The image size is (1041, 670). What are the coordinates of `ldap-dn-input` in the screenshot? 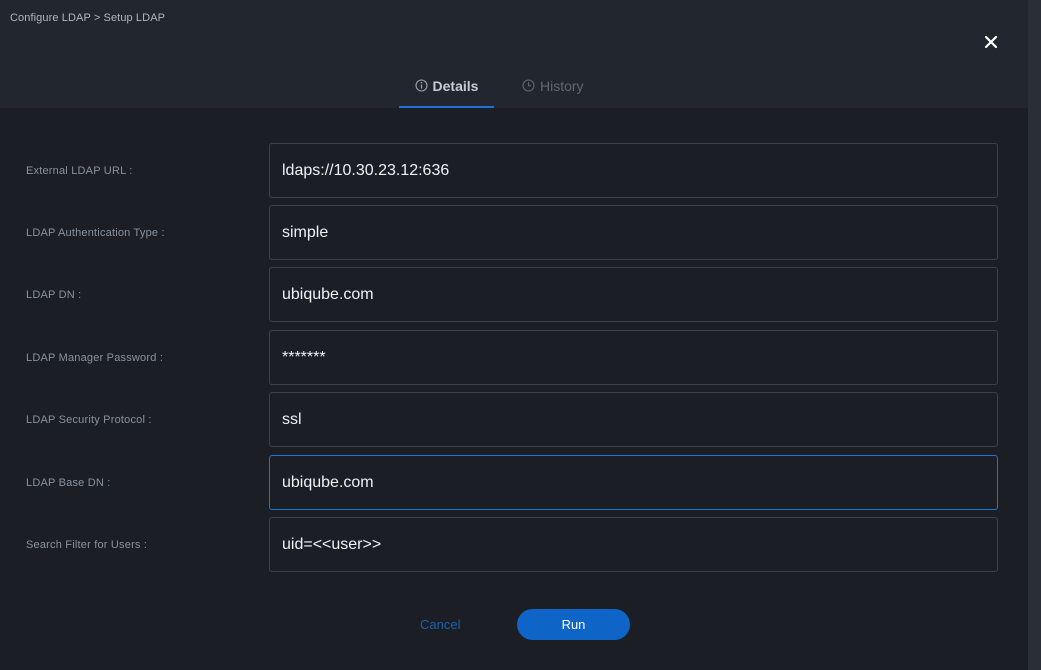 It's located at (633, 294).